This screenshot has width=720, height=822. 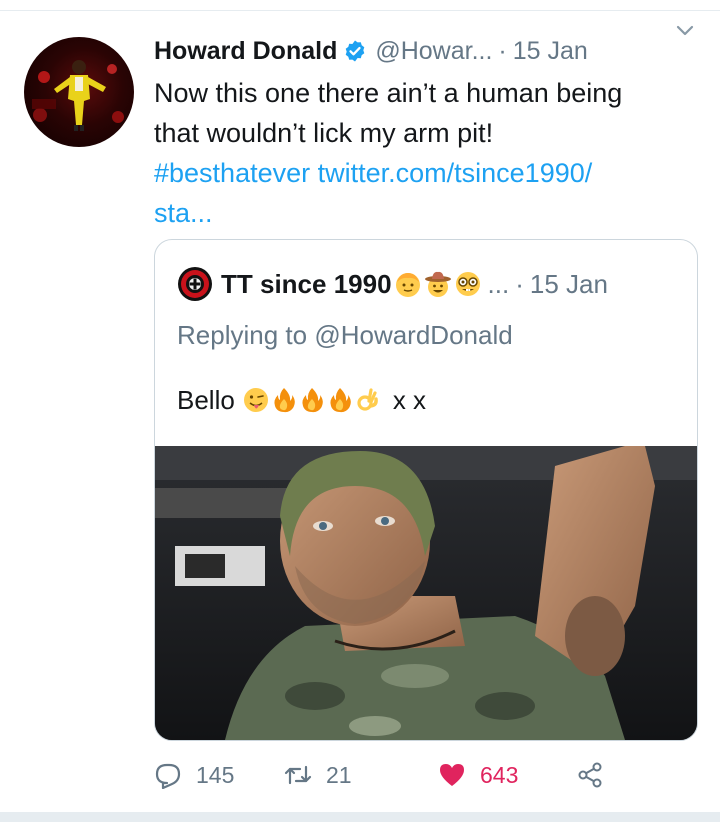 I want to click on quoted-text-suffix: x x, so click(x=409, y=399).